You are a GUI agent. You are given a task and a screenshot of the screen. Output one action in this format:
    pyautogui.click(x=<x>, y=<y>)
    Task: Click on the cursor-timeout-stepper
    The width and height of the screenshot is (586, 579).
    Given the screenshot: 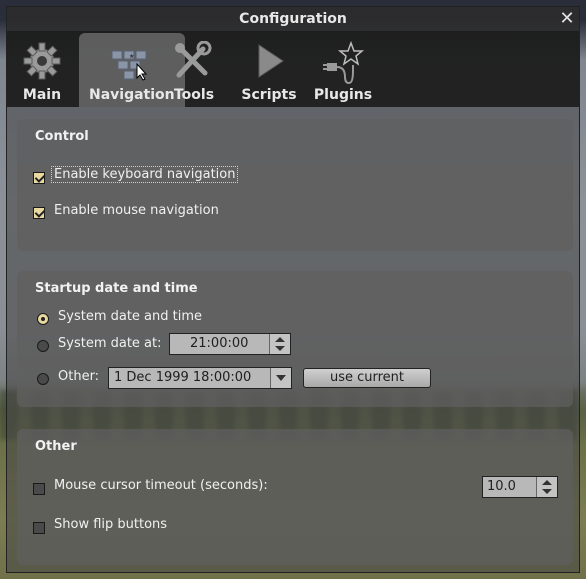 What is the action you would take?
    pyautogui.click(x=546, y=487)
    